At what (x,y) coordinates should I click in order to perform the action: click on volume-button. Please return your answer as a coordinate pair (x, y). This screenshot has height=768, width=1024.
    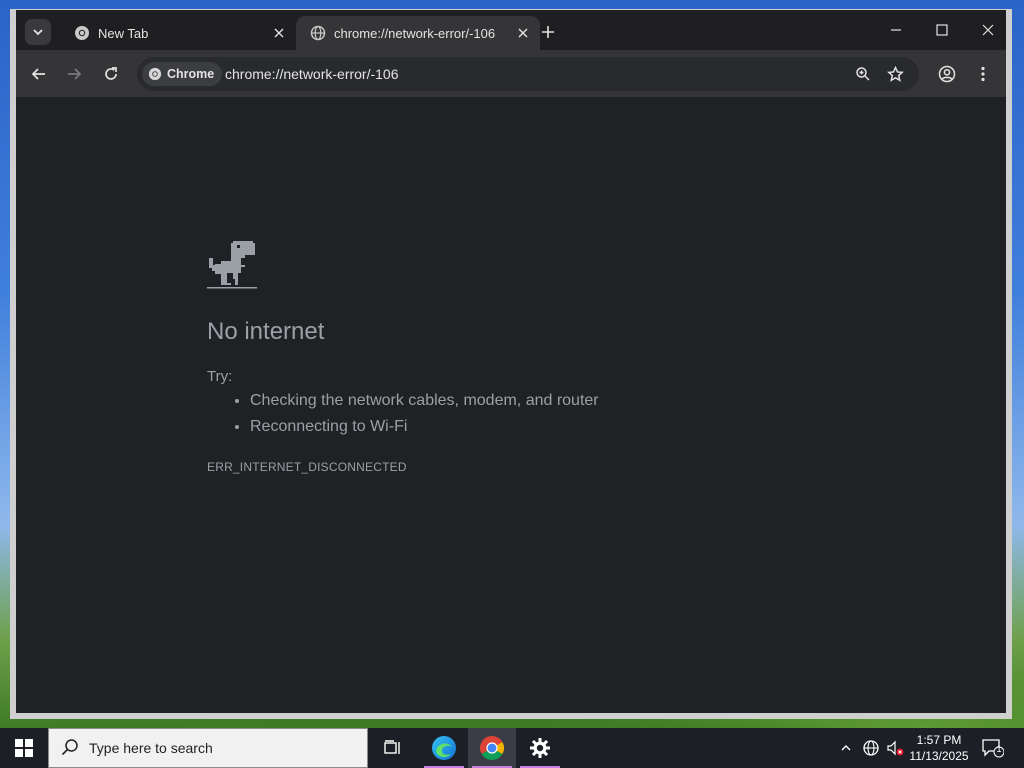
    Looking at the image, I should click on (895, 748).